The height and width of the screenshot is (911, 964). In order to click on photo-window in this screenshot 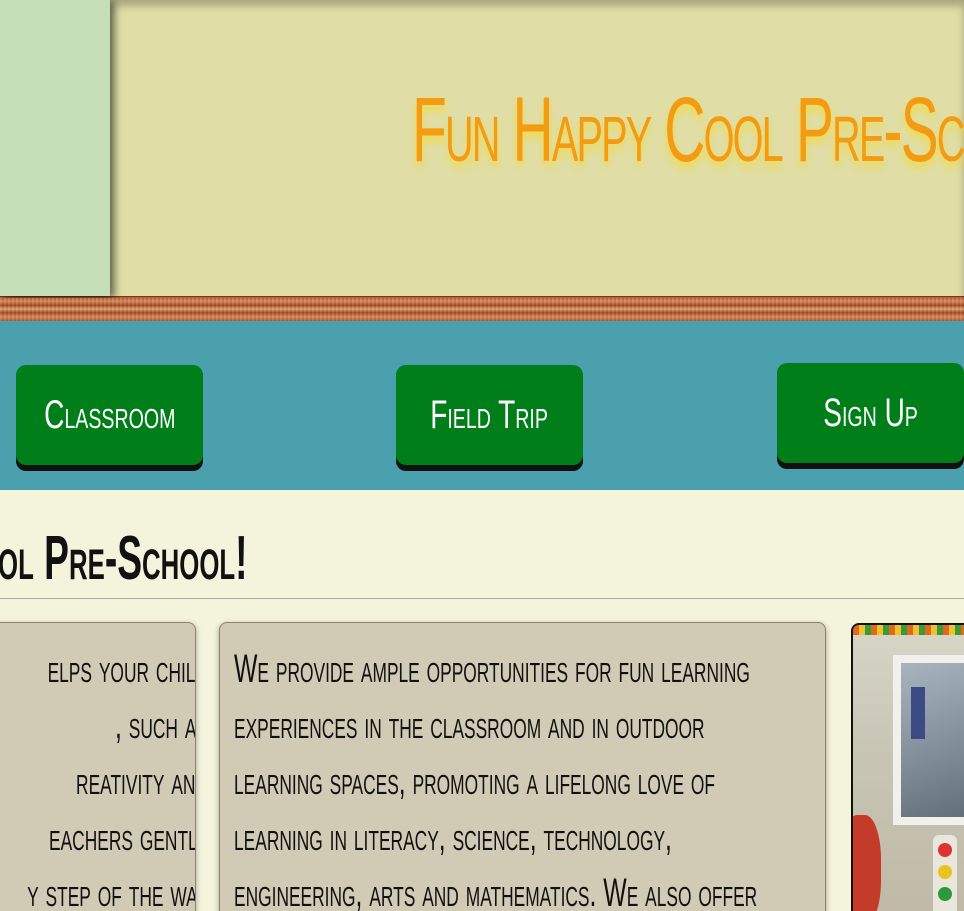, I will do `click(928, 740)`.